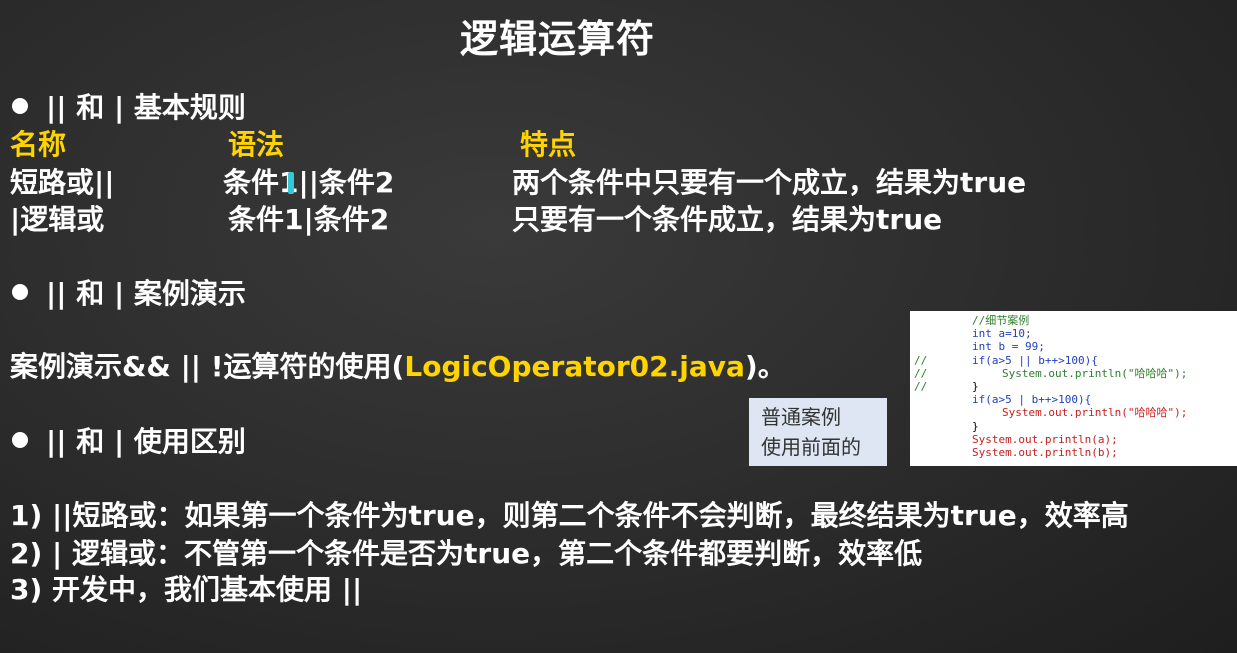 The width and height of the screenshot is (1237, 653). Describe the element at coordinates (186, 589) in the screenshot. I see `difference-point-3: 3) 开发中，我们基本使用 ||` at that location.